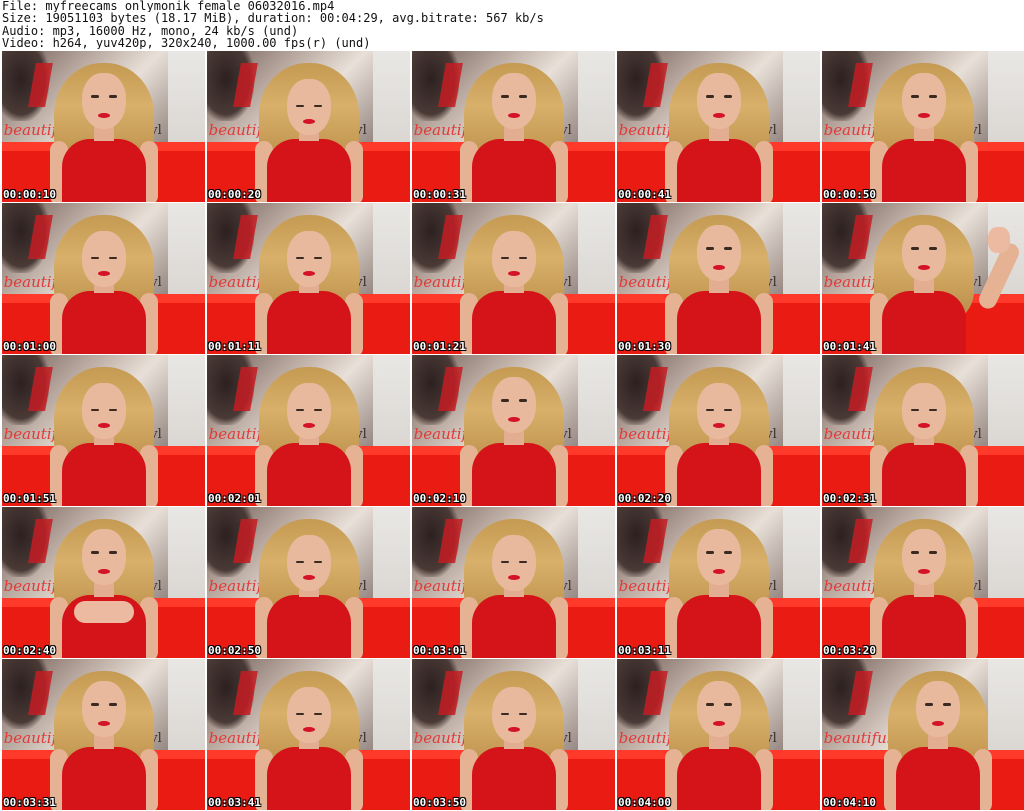 Image resolution: width=1024 pixels, height=811 pixels. Describe the element at coordinates (439, 650) in the screenshot. I see `thumbnail-timestamp: 00:03:01` at that location.